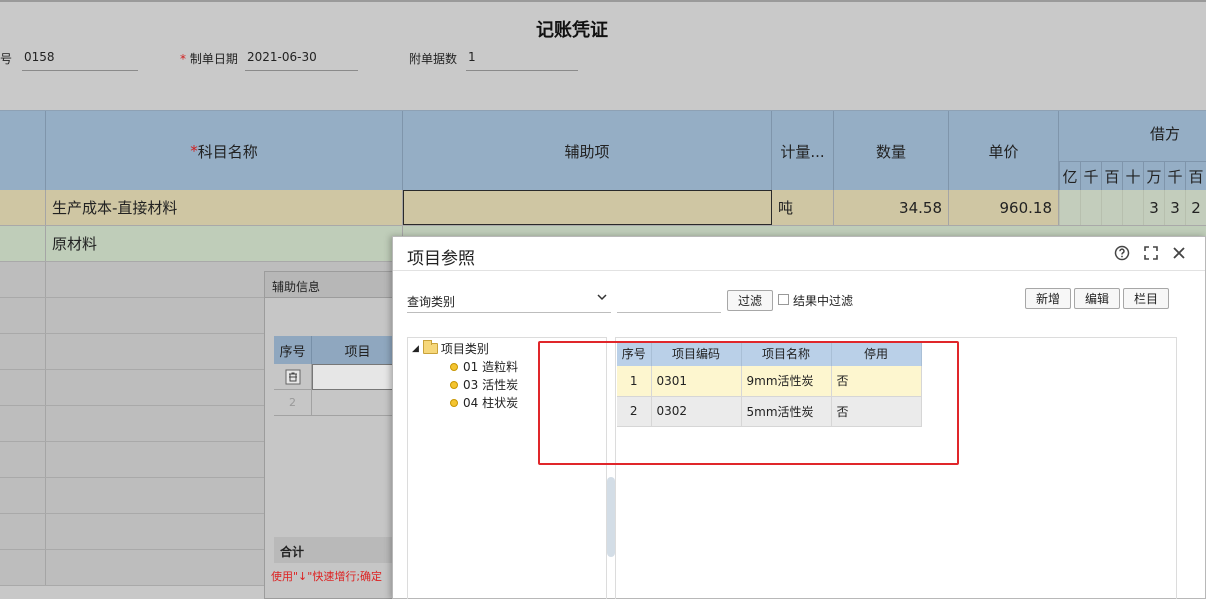 This screenshot has height=599, width=1206. Describe the element at coordinates (80, 60) in the screenshot. I see `voucher-number-value: 0158` at that location.